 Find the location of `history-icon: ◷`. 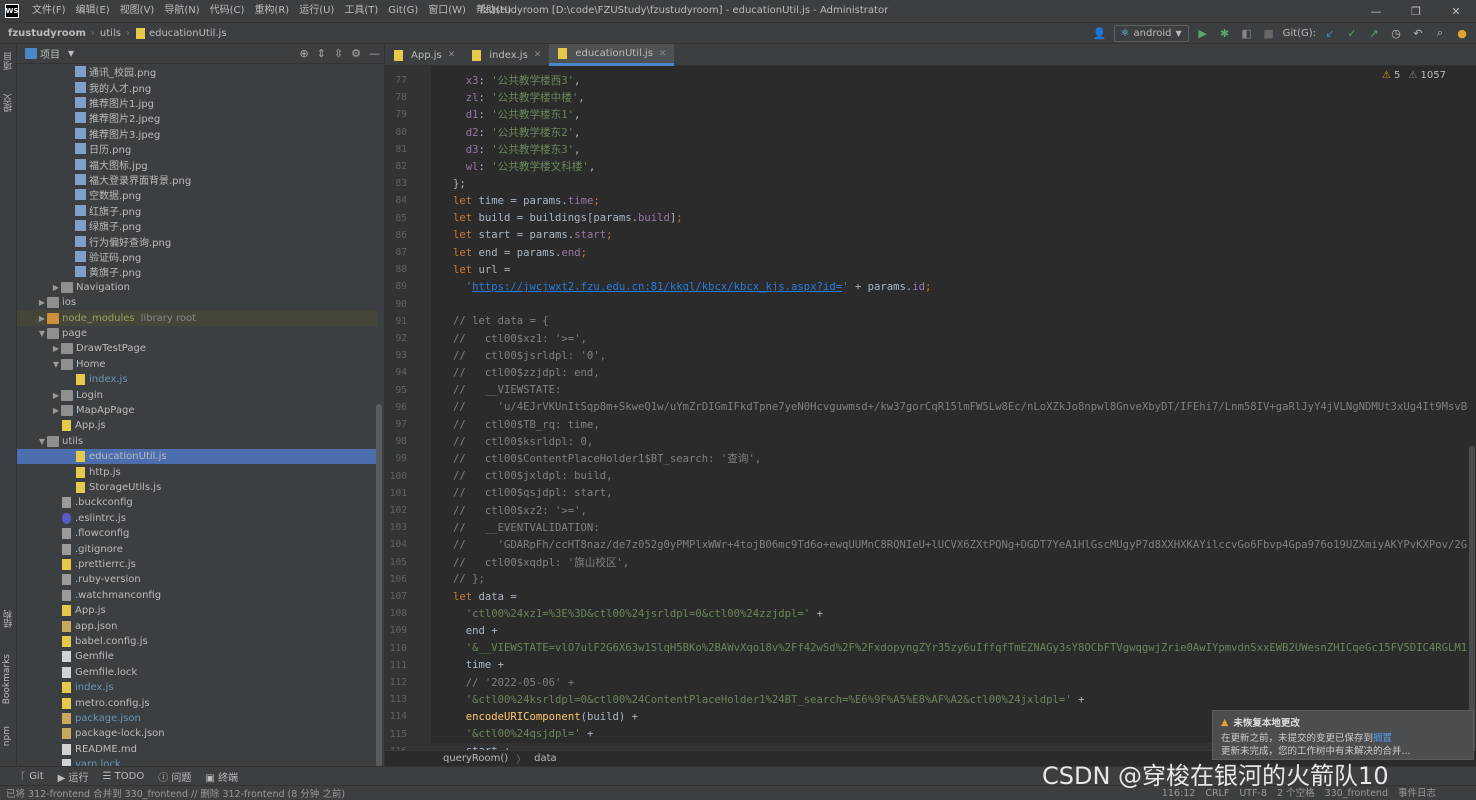

history-icon: ◷ is located at coordinates (1396, 33).